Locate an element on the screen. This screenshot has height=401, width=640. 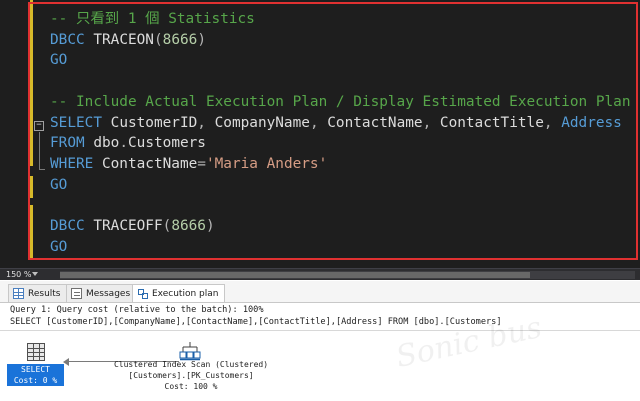
select-operator-name: SELECT is located at coordinates (35, 369).